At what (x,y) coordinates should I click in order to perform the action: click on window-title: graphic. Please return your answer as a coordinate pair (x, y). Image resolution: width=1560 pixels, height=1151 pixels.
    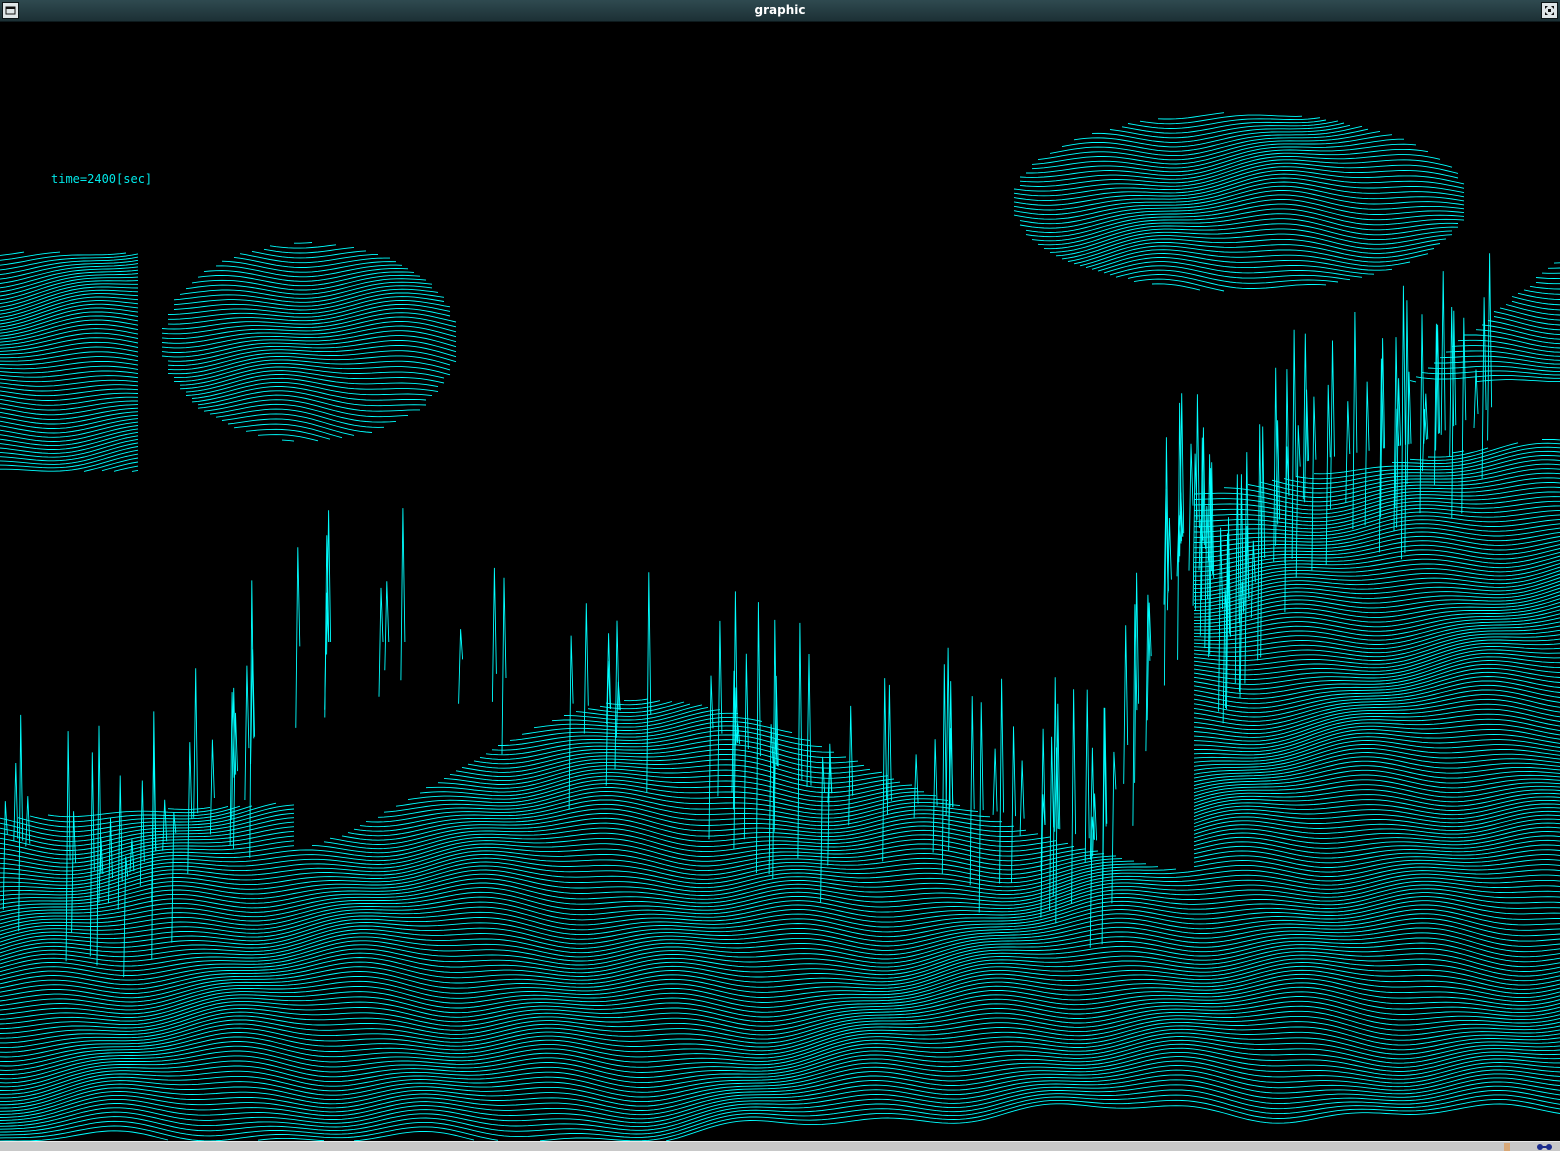
    Looking at the image, I should click on (780, 10).